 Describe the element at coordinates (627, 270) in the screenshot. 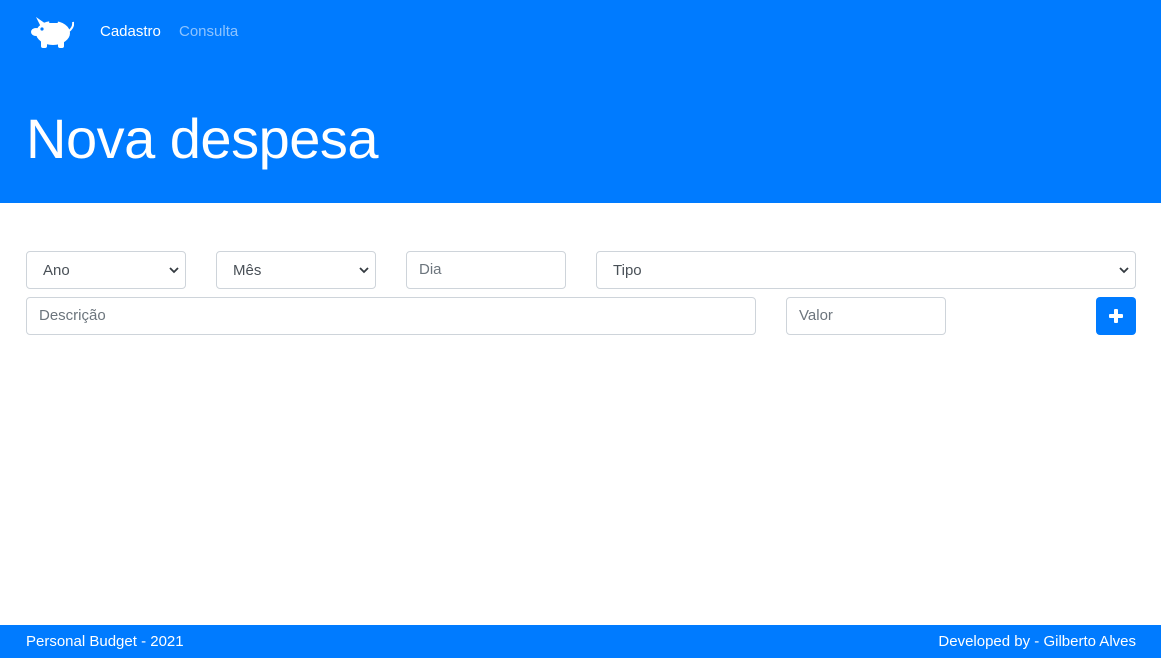

I see `tipo-select-value: Tipo` at that location.